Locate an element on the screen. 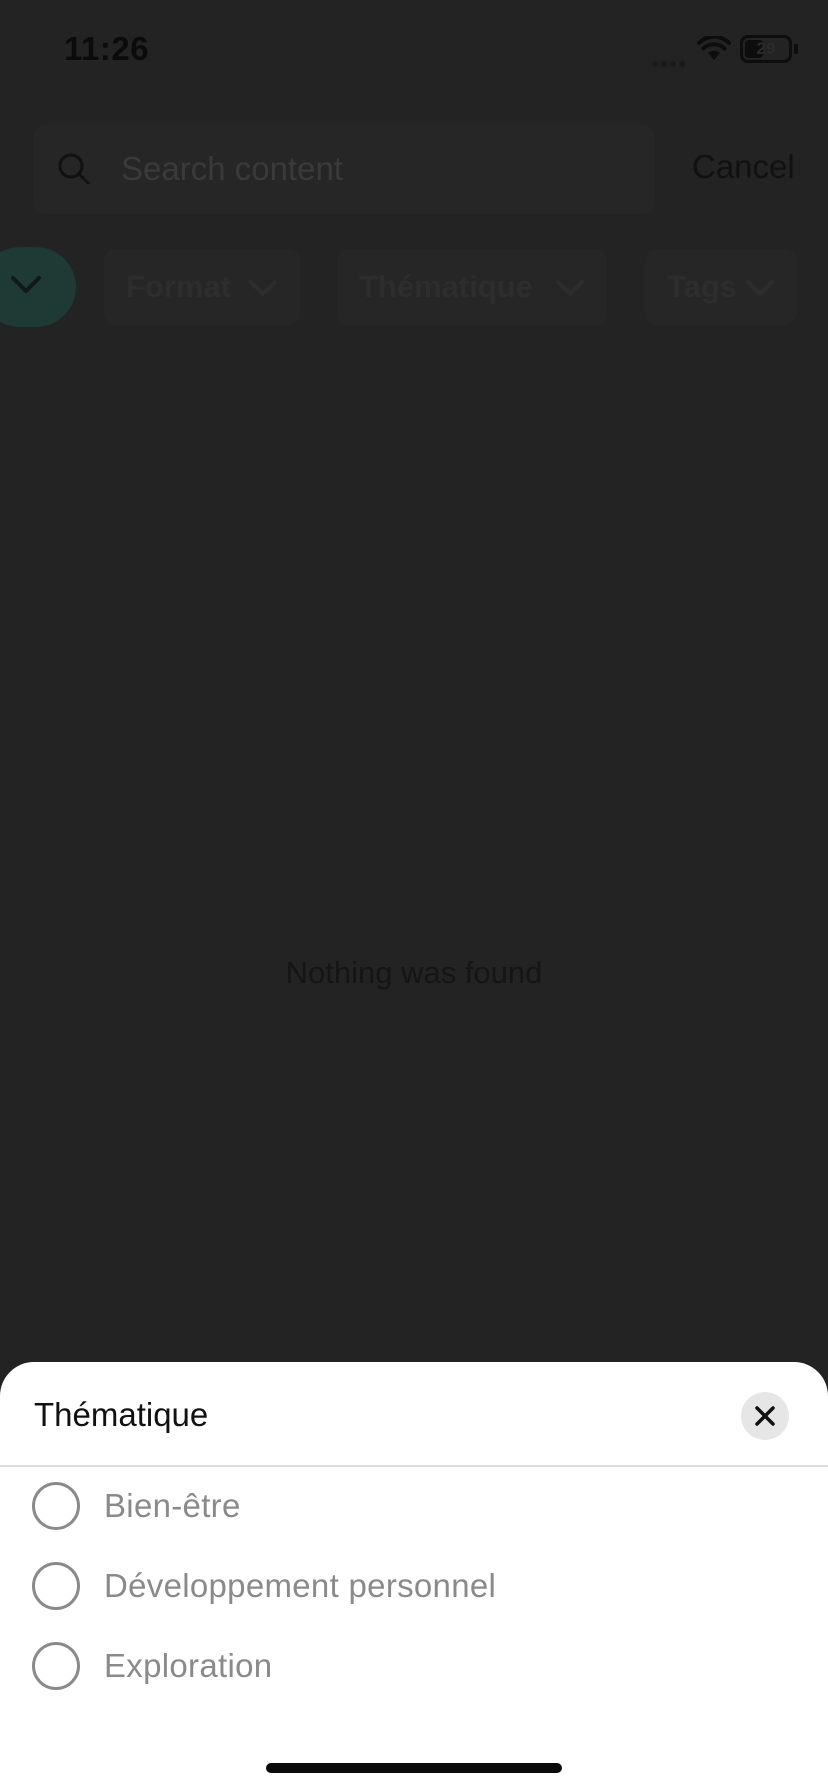  search-icon is located at coordinates (74, 171).